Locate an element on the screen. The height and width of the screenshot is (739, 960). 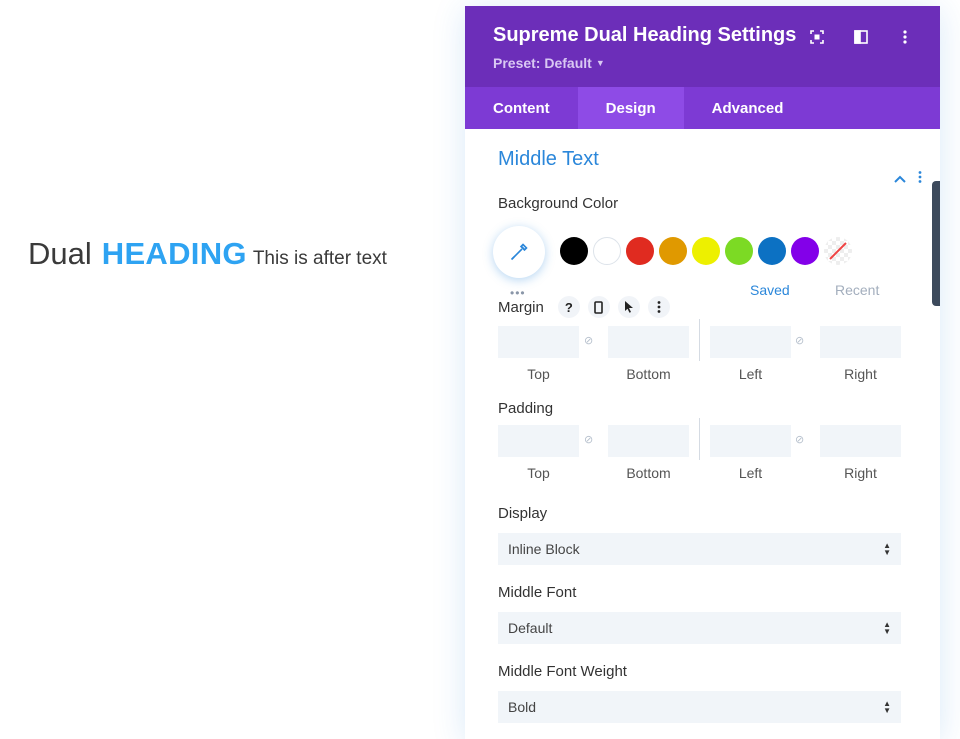
section-title: Middle Text is located at coordinates (719, 159).